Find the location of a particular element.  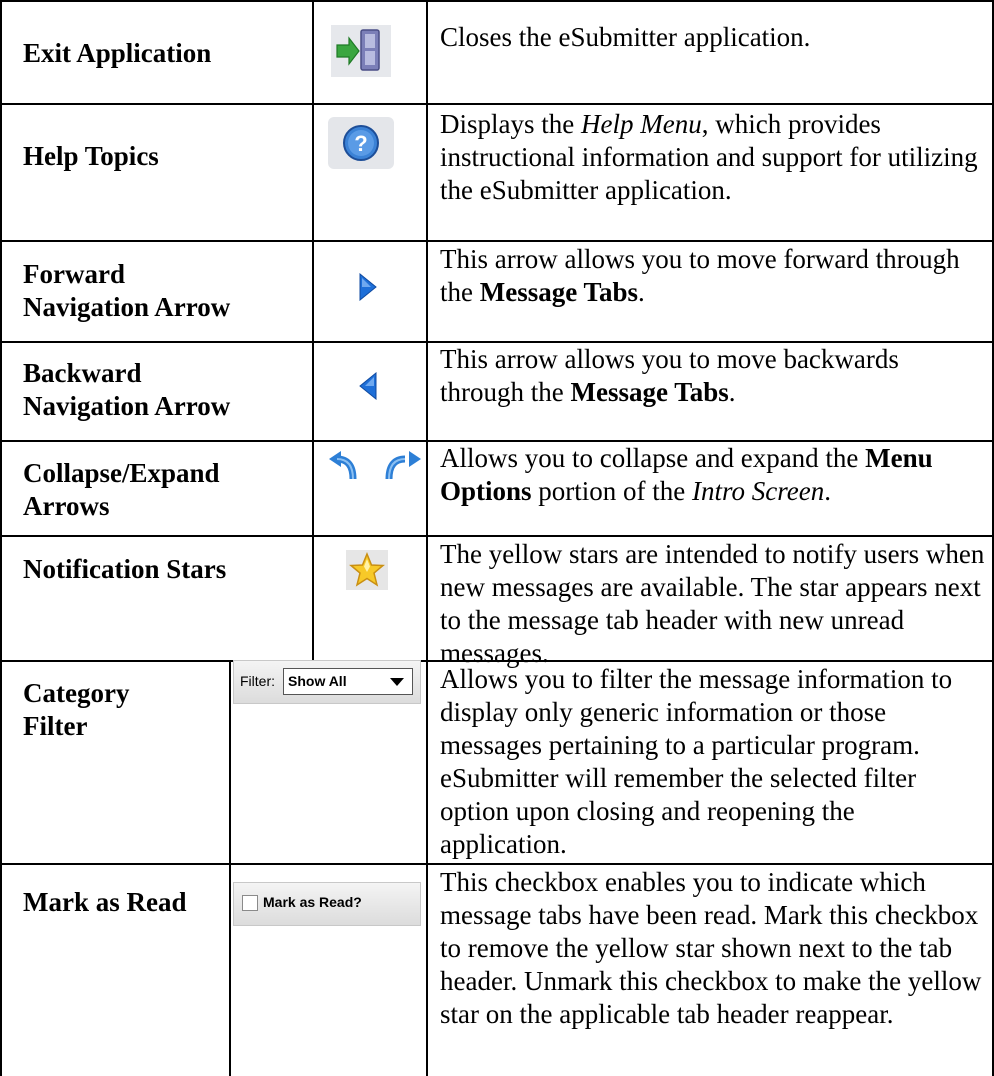

row-title: Collapse/Expand Arrows is located at coordinates (121, 489).